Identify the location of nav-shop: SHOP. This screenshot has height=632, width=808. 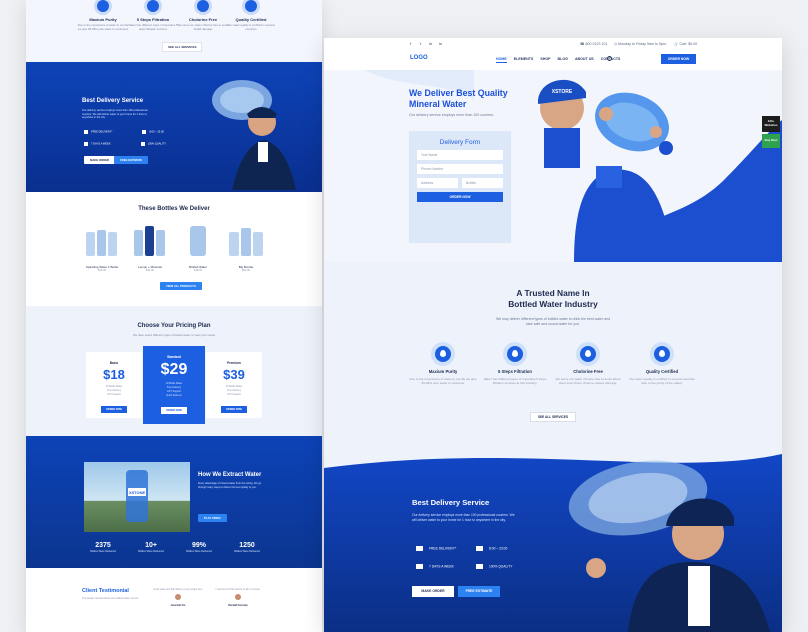
(545, 60).